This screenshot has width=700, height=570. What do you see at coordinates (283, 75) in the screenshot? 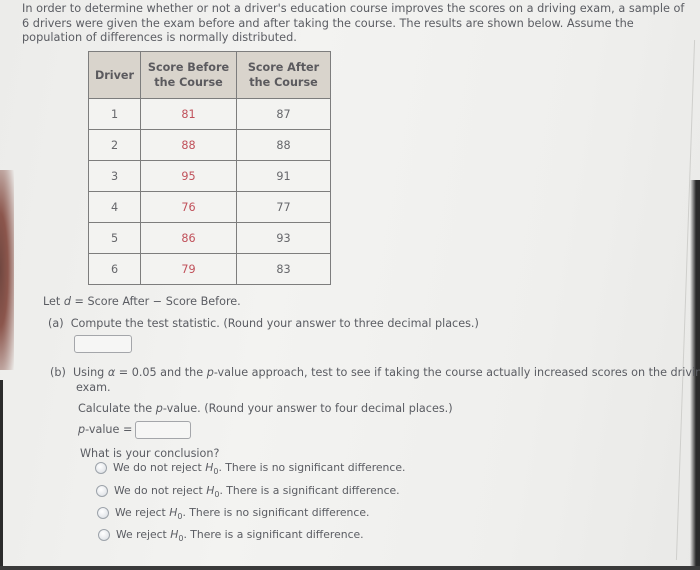
I see `header-score-after: Score After the Course` at bounding box center [283, 75].